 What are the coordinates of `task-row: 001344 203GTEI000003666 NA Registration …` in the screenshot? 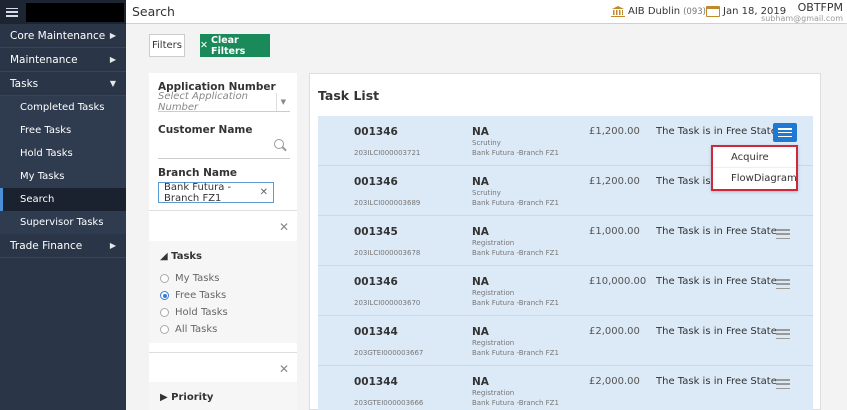 It's located at (565, 388).